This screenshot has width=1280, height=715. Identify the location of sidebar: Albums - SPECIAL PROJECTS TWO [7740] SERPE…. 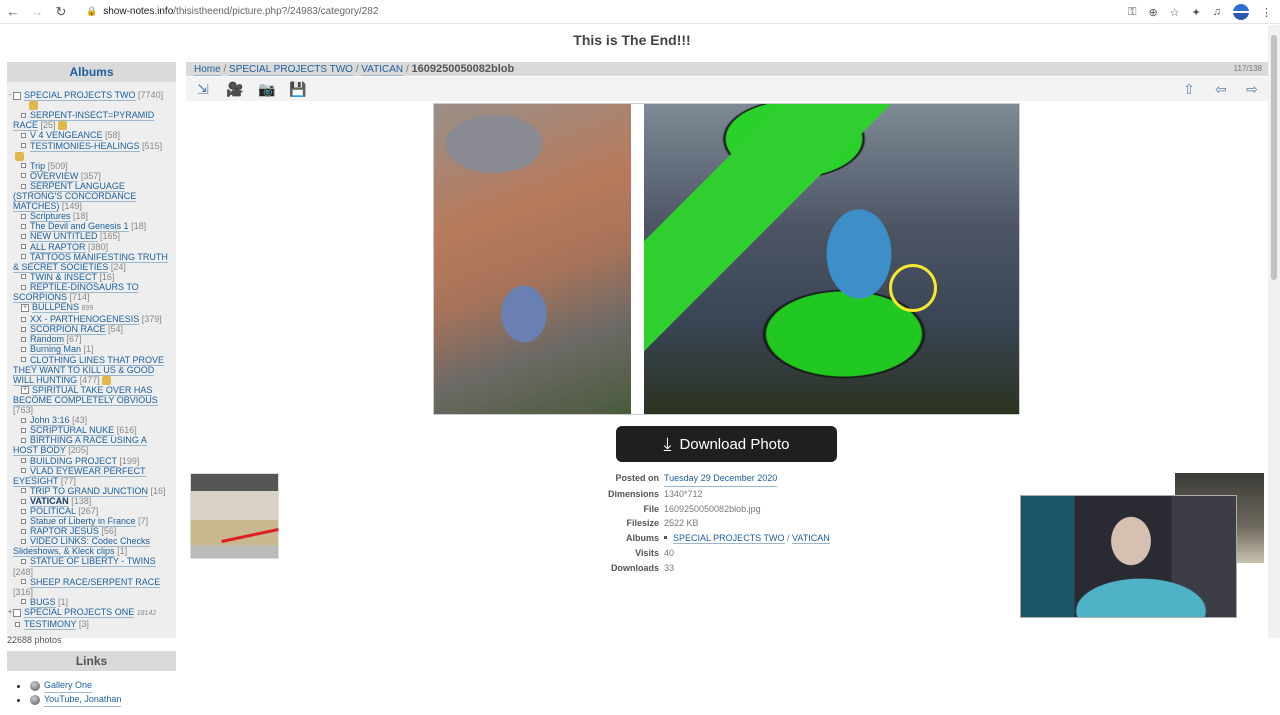
(91, 385).